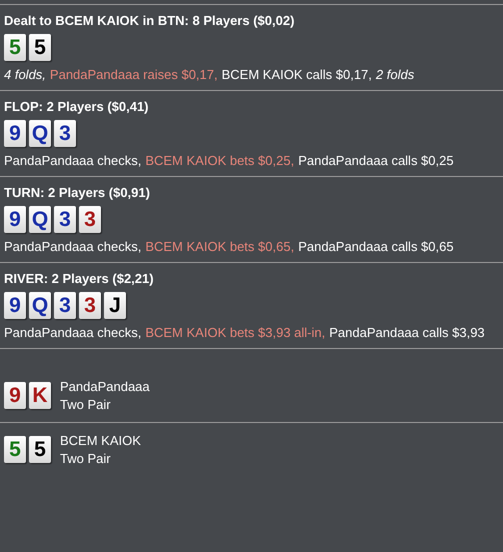 This screenshot has height=552, width=503. Describe the element at coordinates (77, 192) in the screenshot. I see `street-heading: TURN: 2 Players ($0,91)` at that location.